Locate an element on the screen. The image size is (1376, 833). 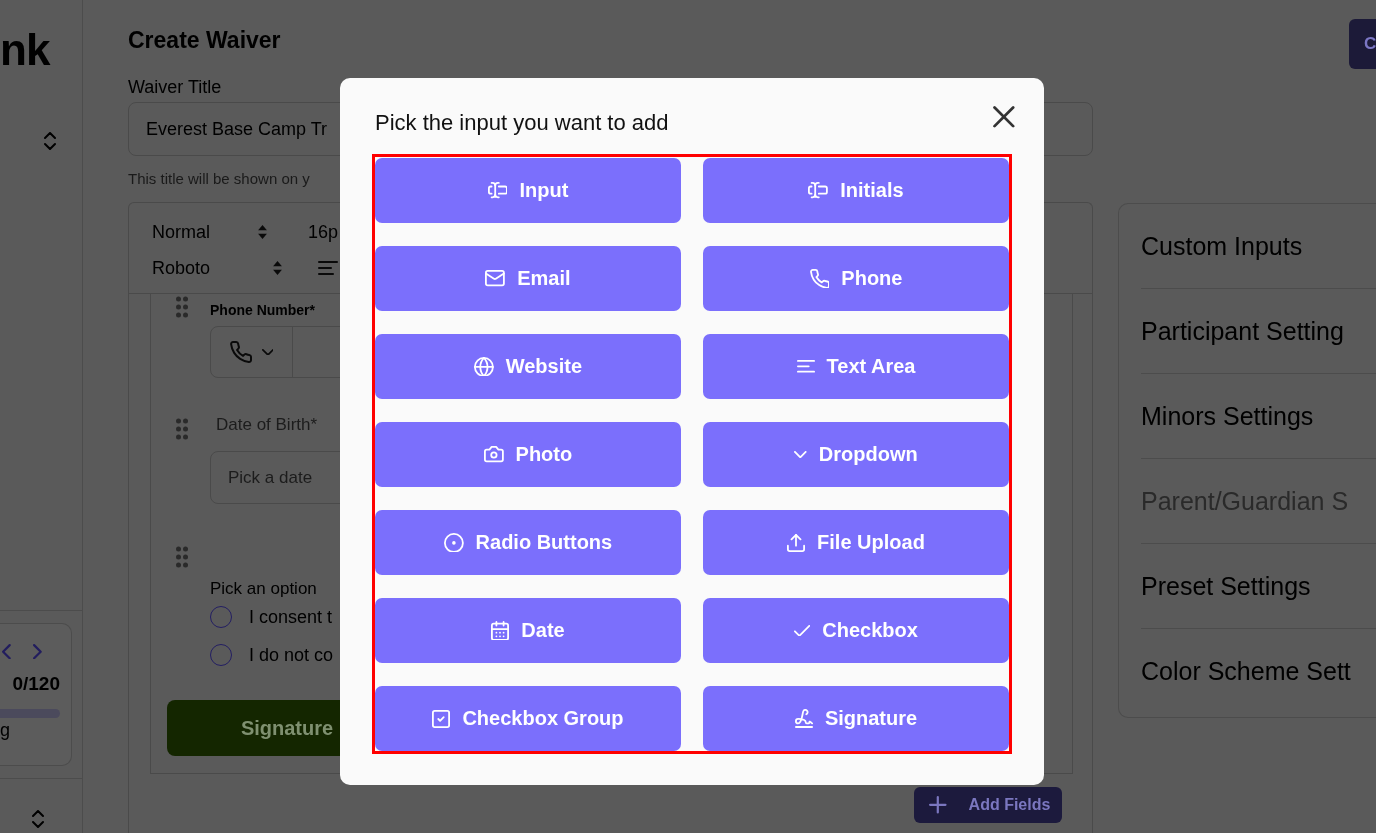
settings-item: Preset Settings is located at coordinates (1258, 585).